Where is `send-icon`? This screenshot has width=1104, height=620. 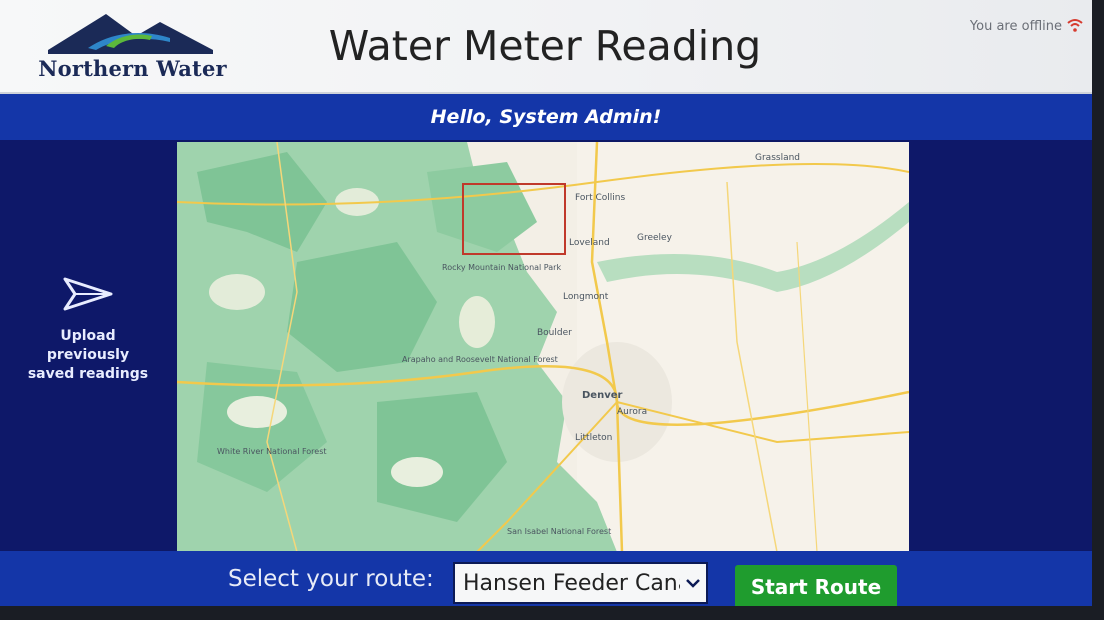 send-icon is located at coordinates (88, 294).